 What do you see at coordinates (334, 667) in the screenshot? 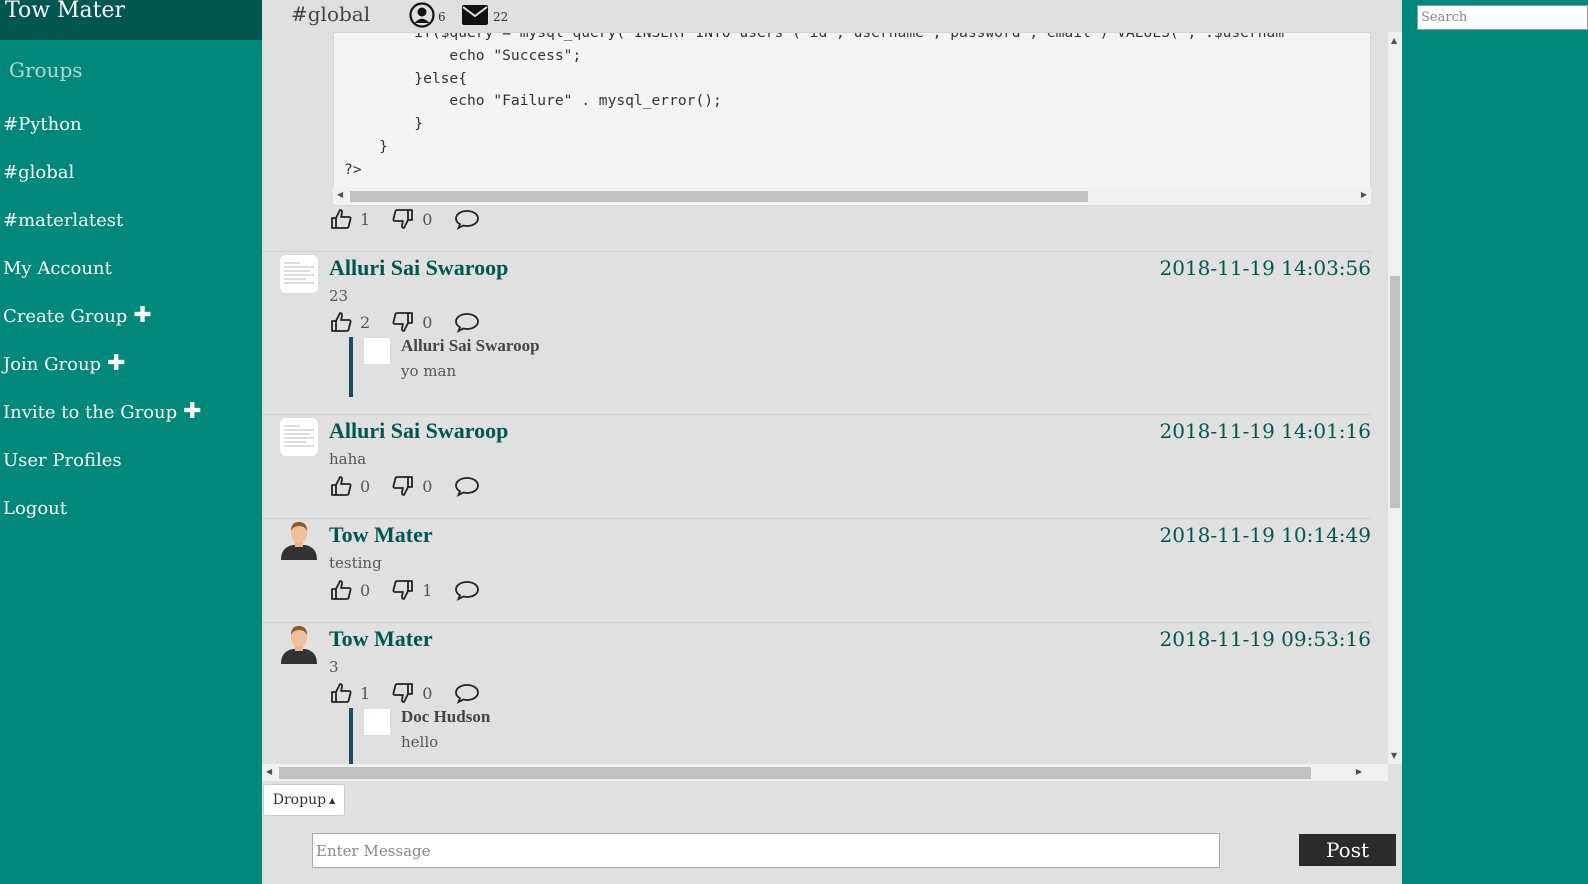
I see `post-text: 3` at bounding box center [334, 667].